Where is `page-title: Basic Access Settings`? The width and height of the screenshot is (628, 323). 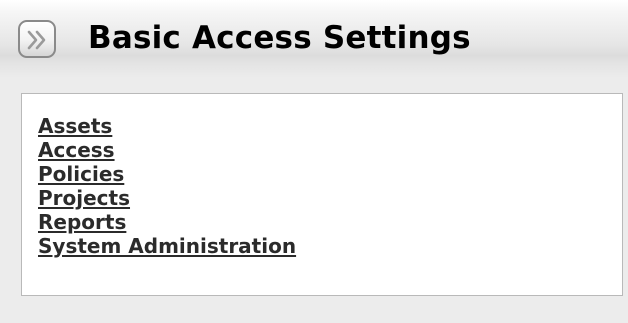
page-title: Basic Access Settings is located at coordinates (279, 38).